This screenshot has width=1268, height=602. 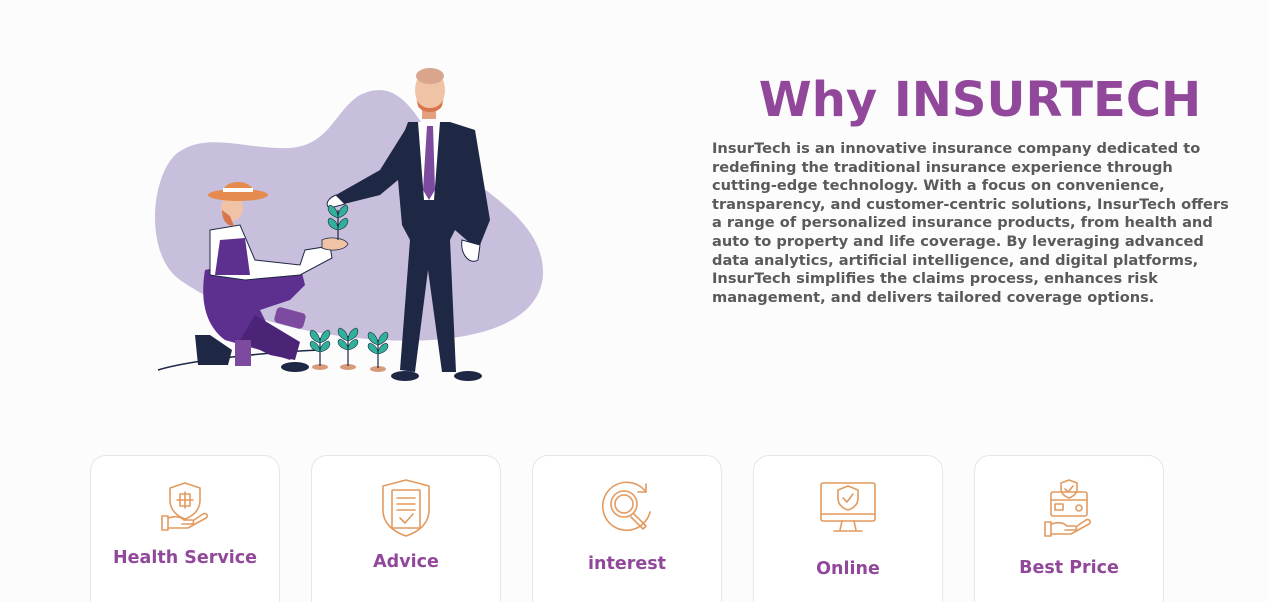 I want to click on monitor-shield-check-icon, so click(x=848, y=507).